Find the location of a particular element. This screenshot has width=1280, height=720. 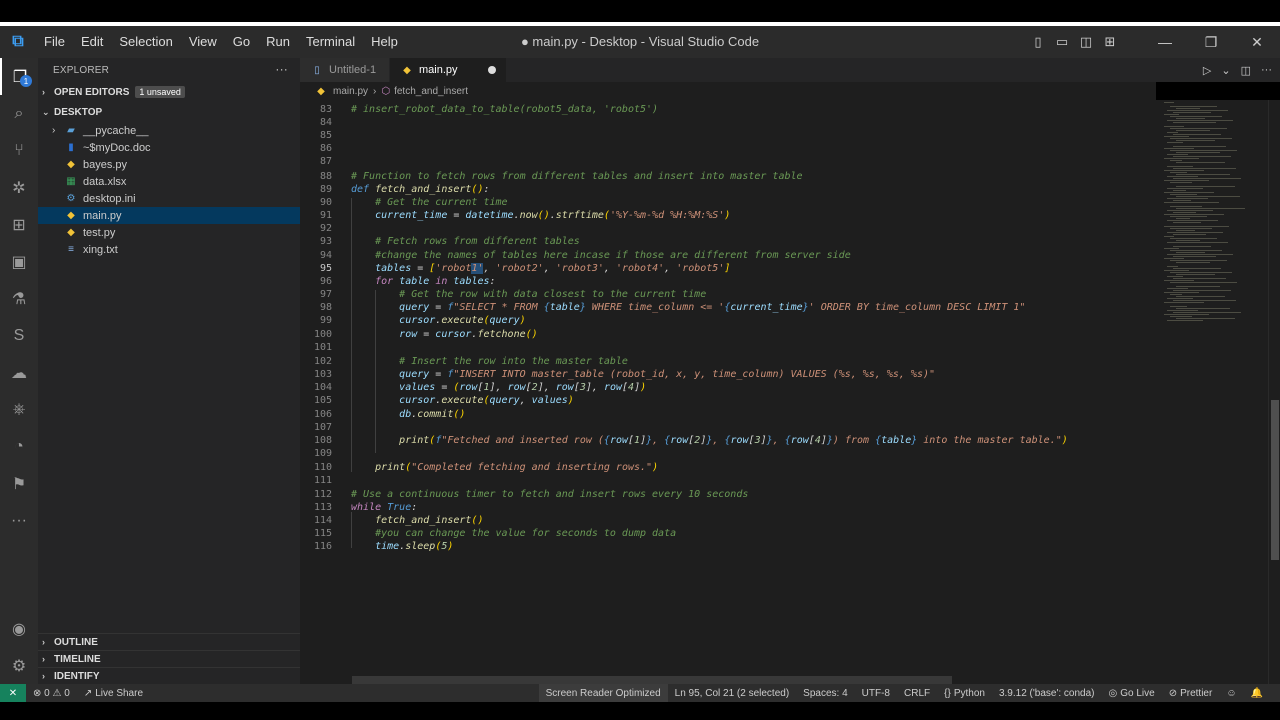

manage-gear-icon: ⚙ is located at coordinates (19, 665).